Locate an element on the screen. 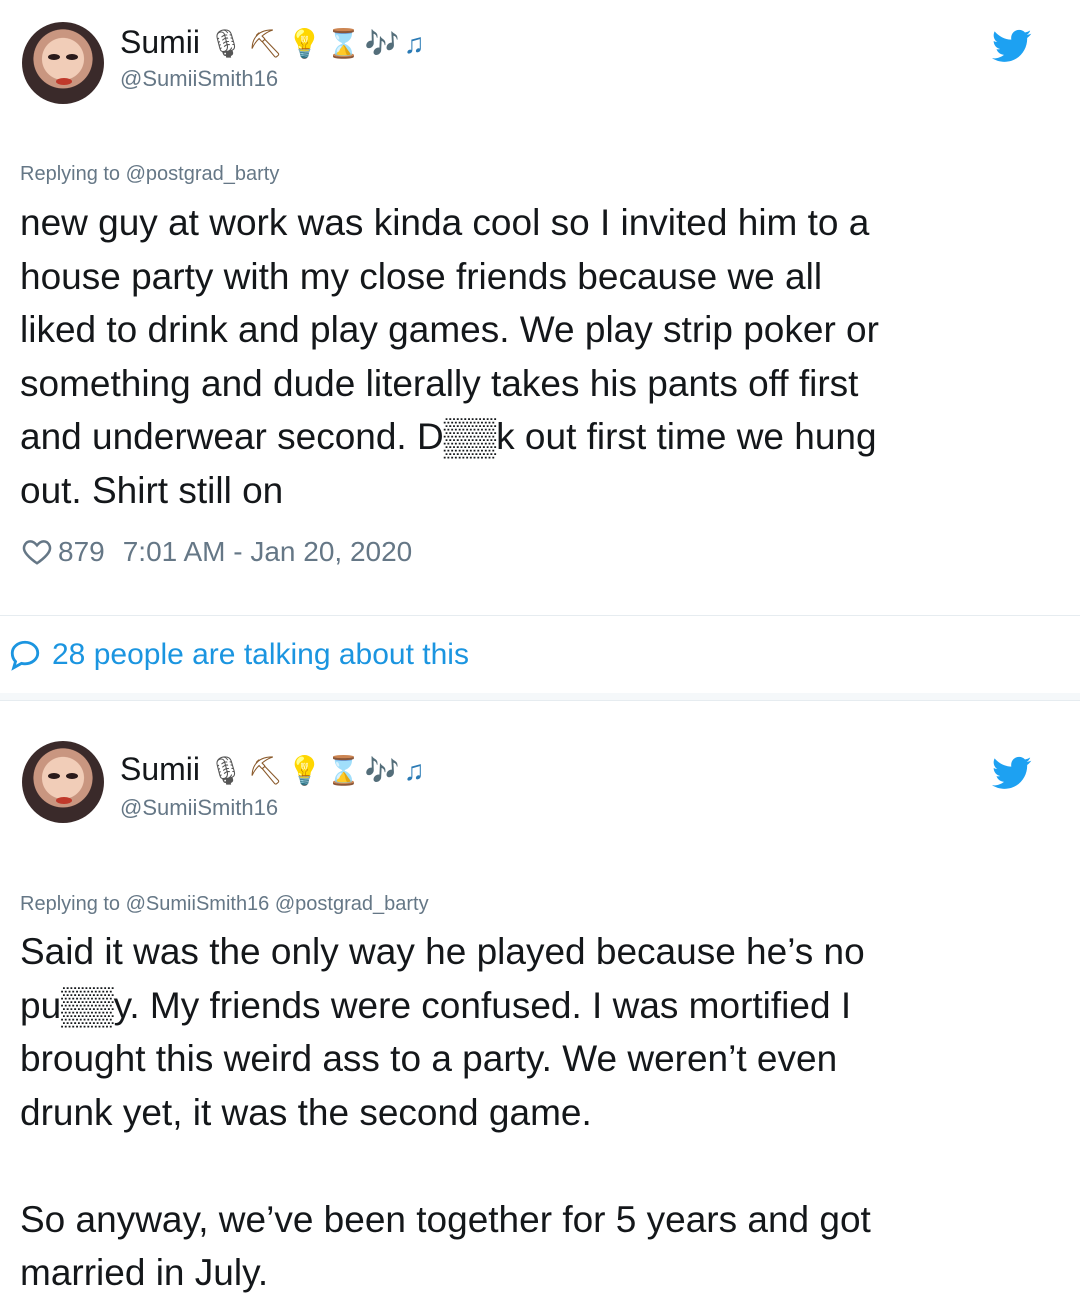 This screenshot has width=1080, height=1300. like-count: 879 is located at coordinates (81, 552).